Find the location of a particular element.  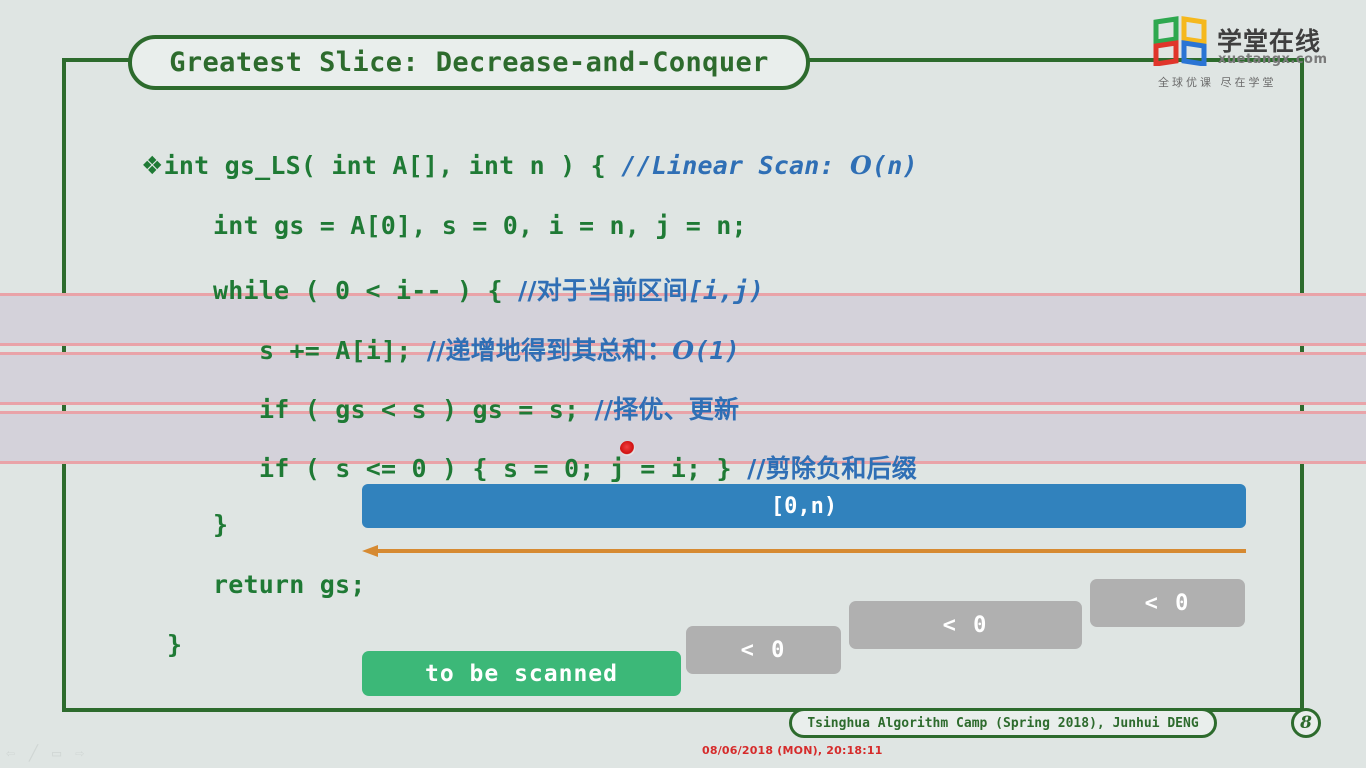

slide-menu-icon: ▭ is located at coordinates (56, 753).